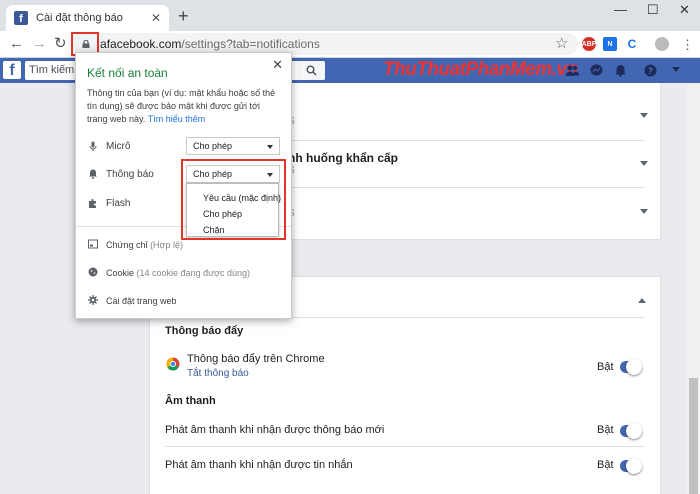 The image size is (700, 494). I want to click on title-bar: f Cài đặt thông báo ✕ + — ☐ ✕, so click(350, 15).